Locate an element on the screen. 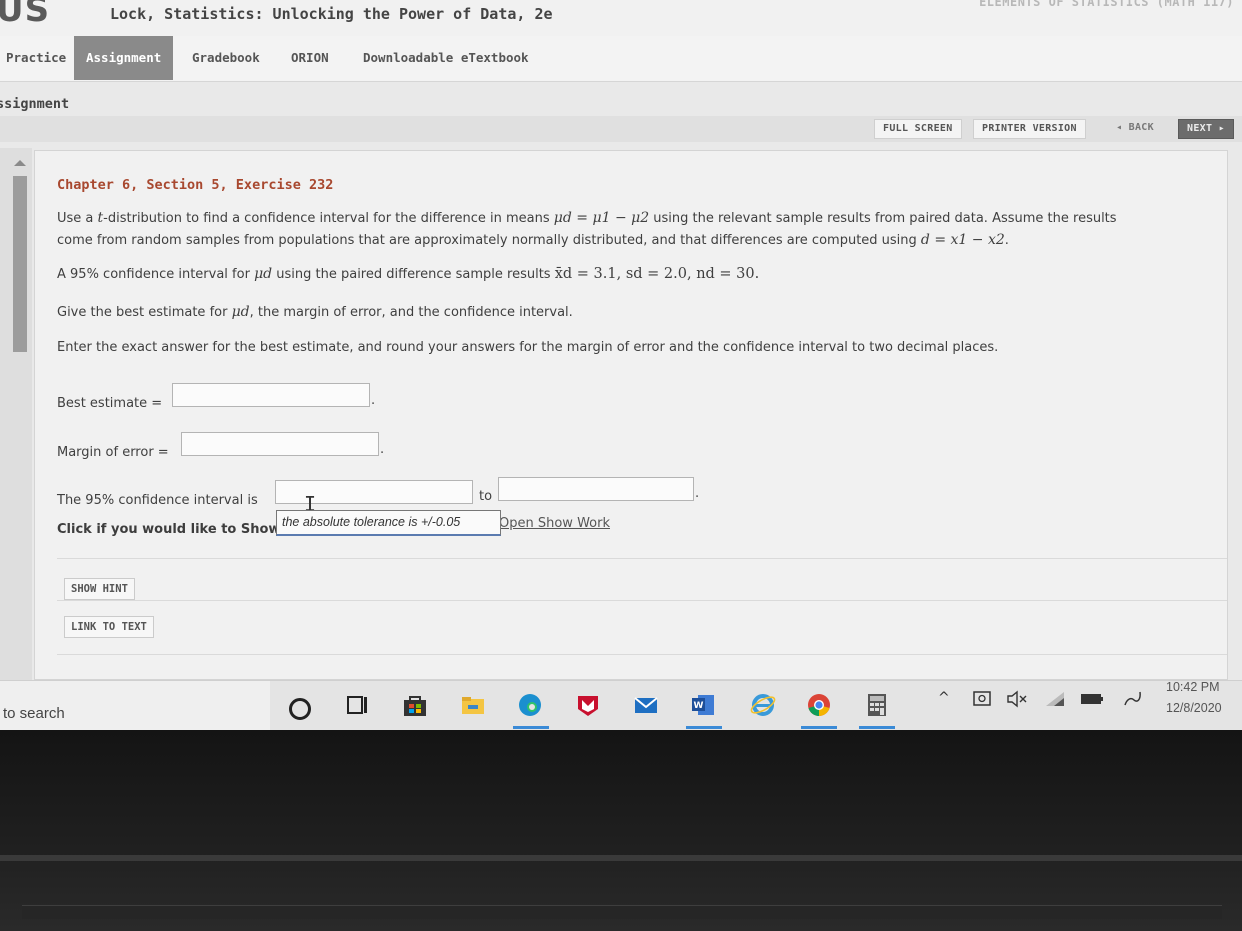 Image resolution: width=1242 pixels, height=931 pixels. task-view-icon is located at coordinates (358, 705).